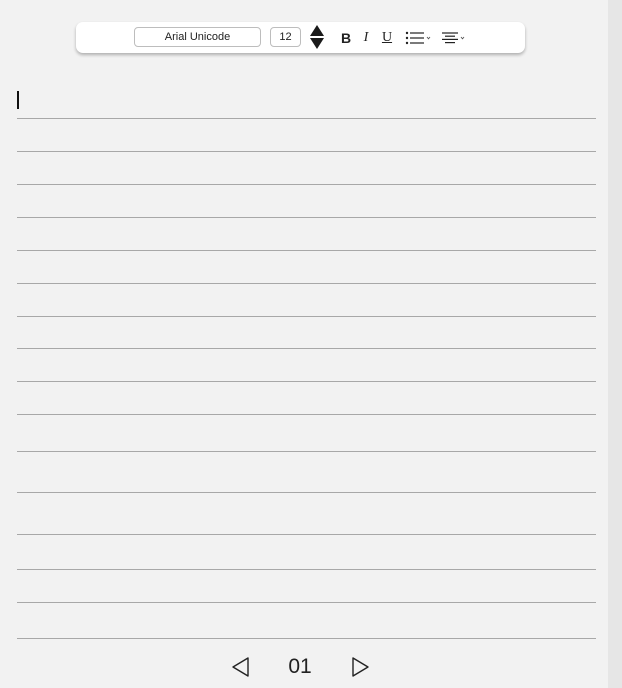  I want to click on font-size-stepper, so click(317, 38).